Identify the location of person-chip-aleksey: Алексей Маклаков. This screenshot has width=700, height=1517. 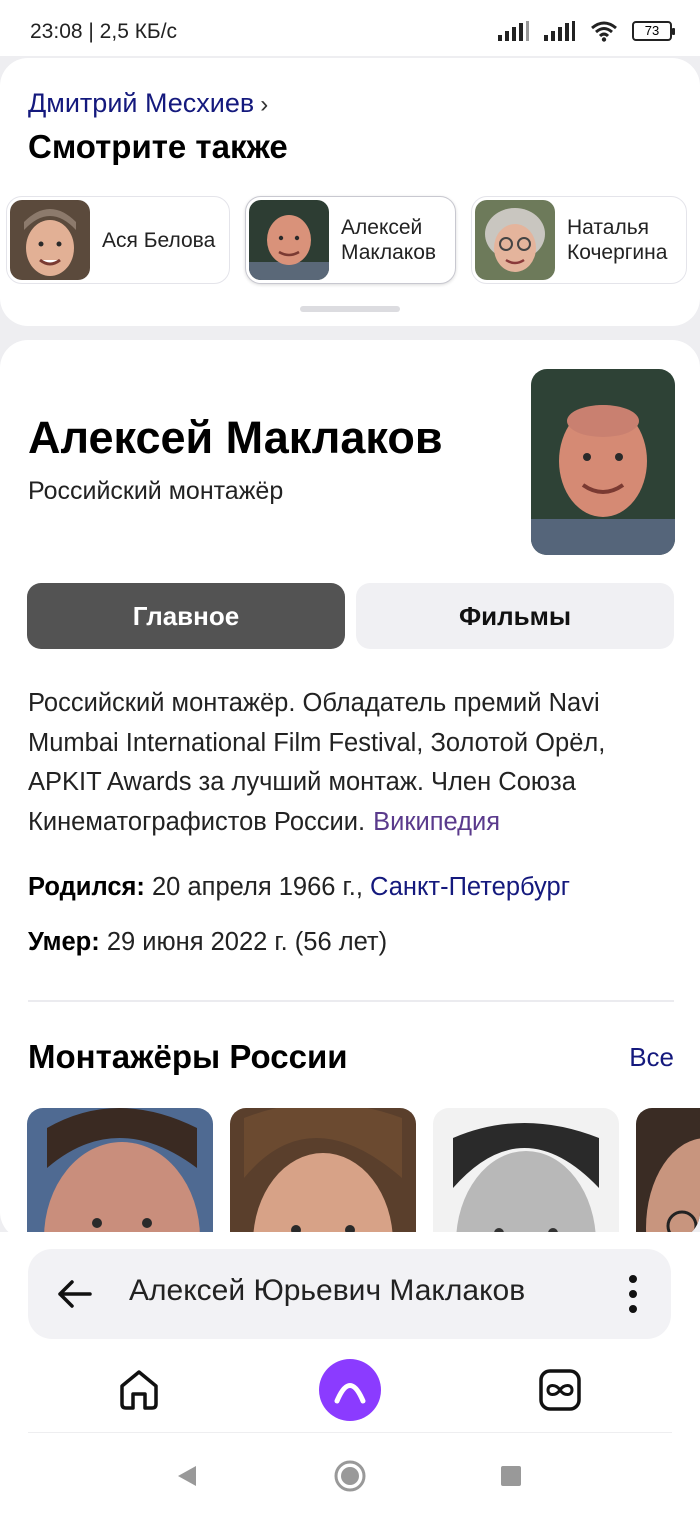
(350, 240).